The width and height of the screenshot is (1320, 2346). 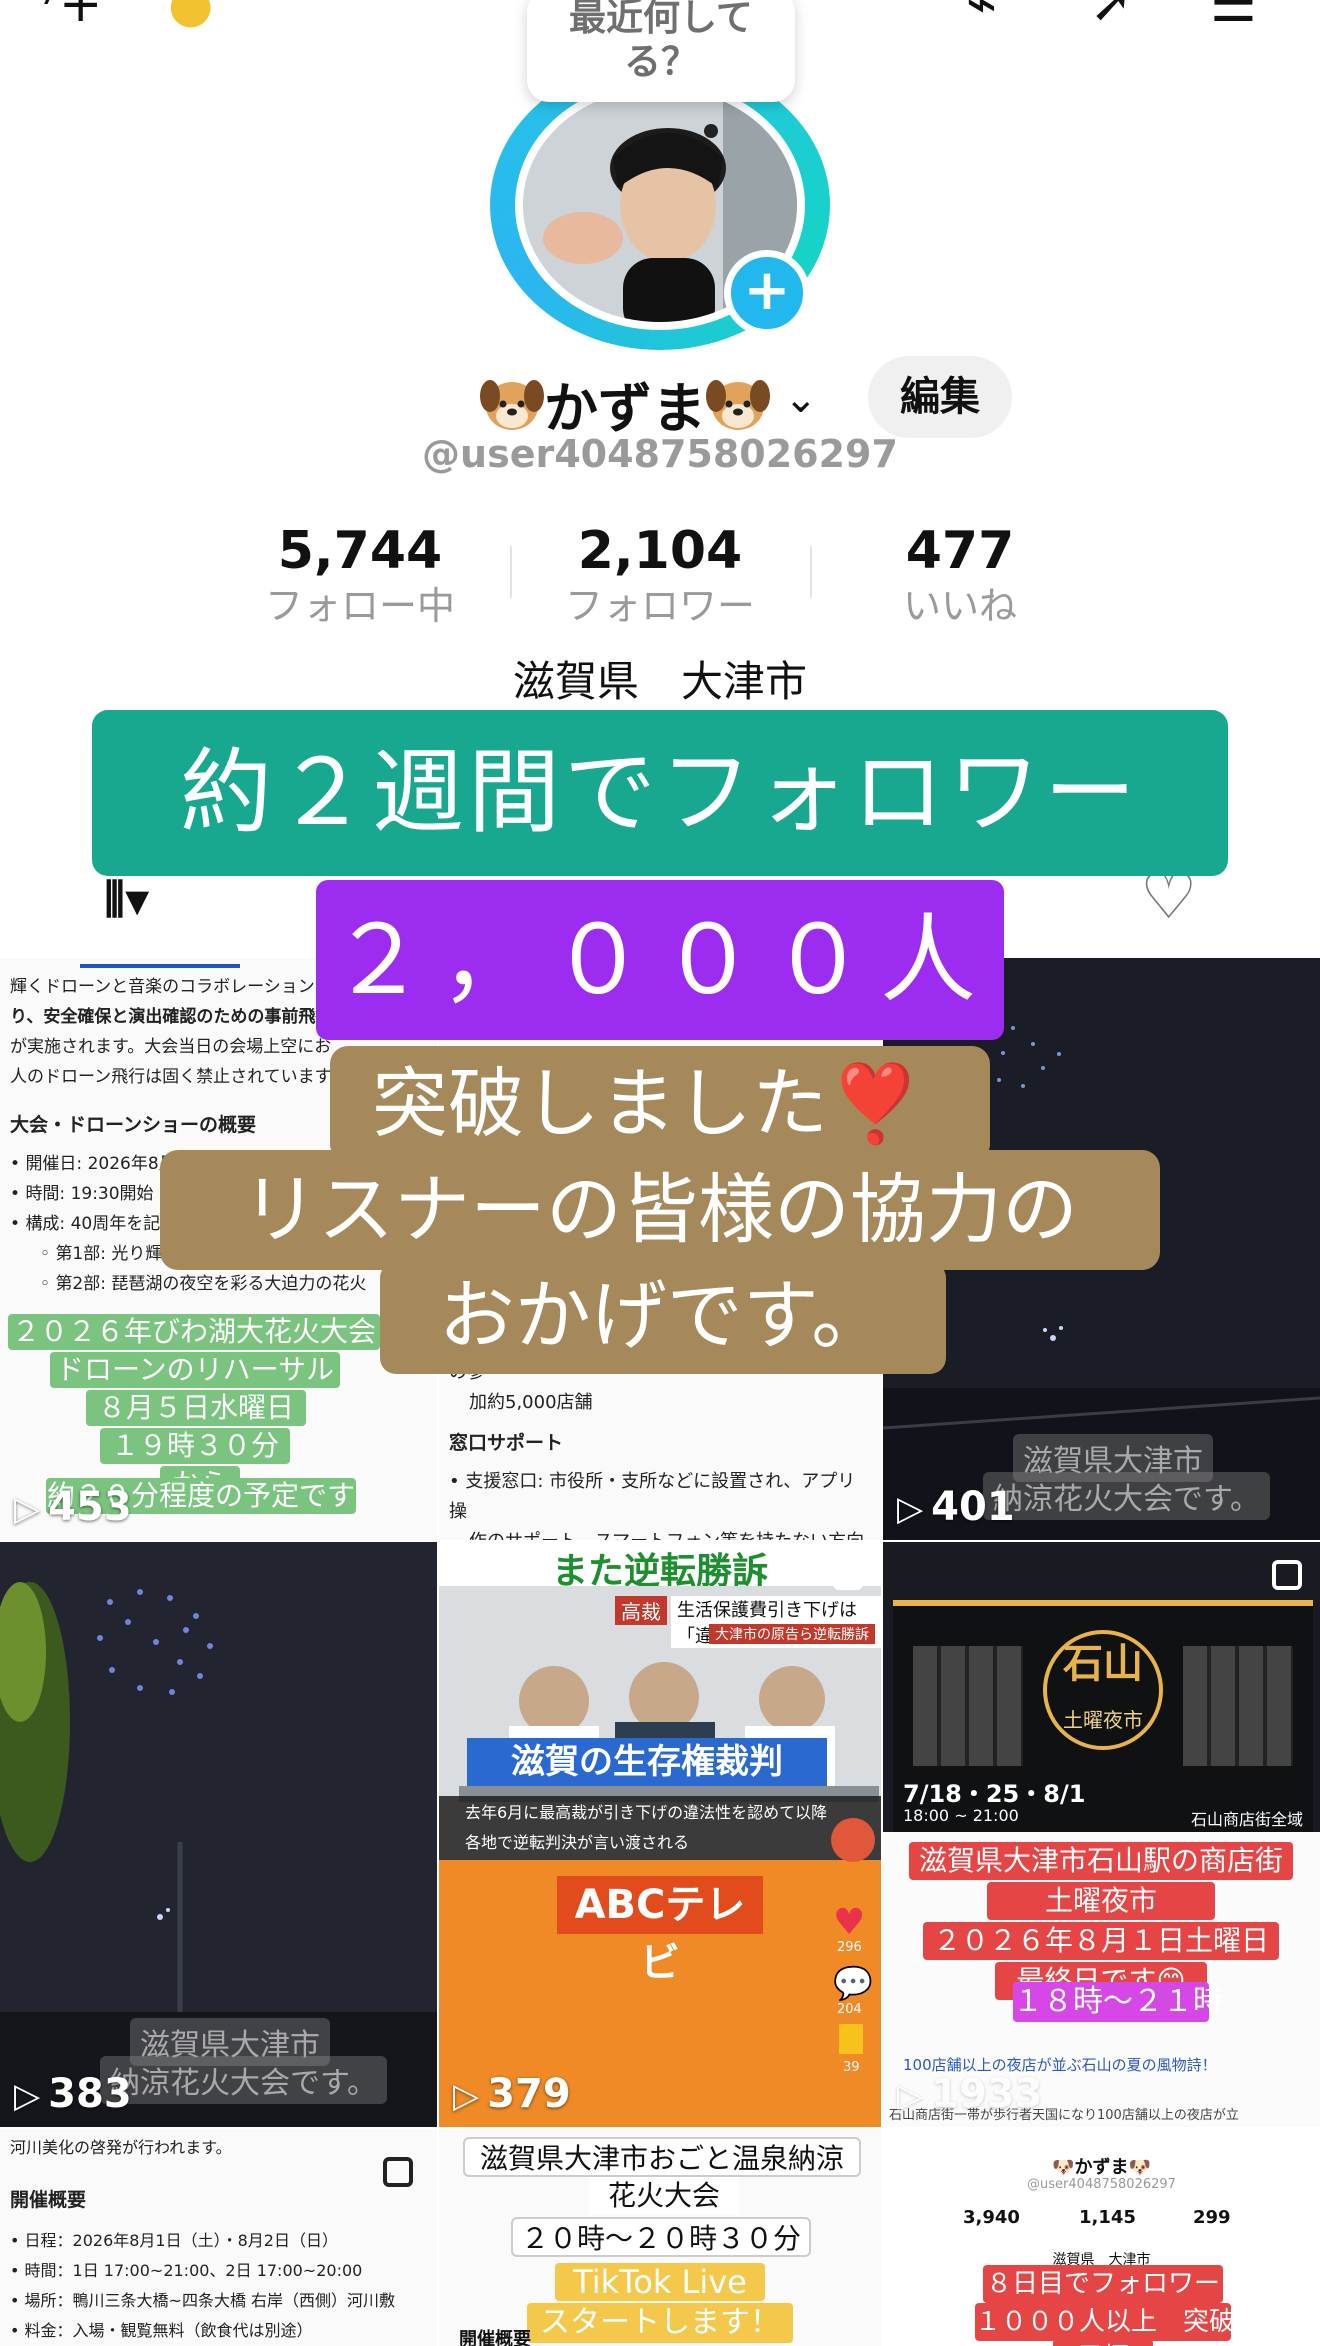 I want to click on poster-dates: 7/18・25・8/1, so click(x=994, y=1794).